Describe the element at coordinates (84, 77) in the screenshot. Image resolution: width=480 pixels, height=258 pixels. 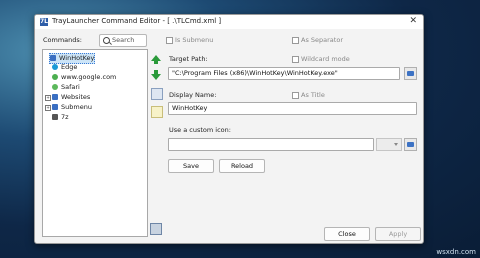
I see `tree-item-google: www.google.com` at that location.